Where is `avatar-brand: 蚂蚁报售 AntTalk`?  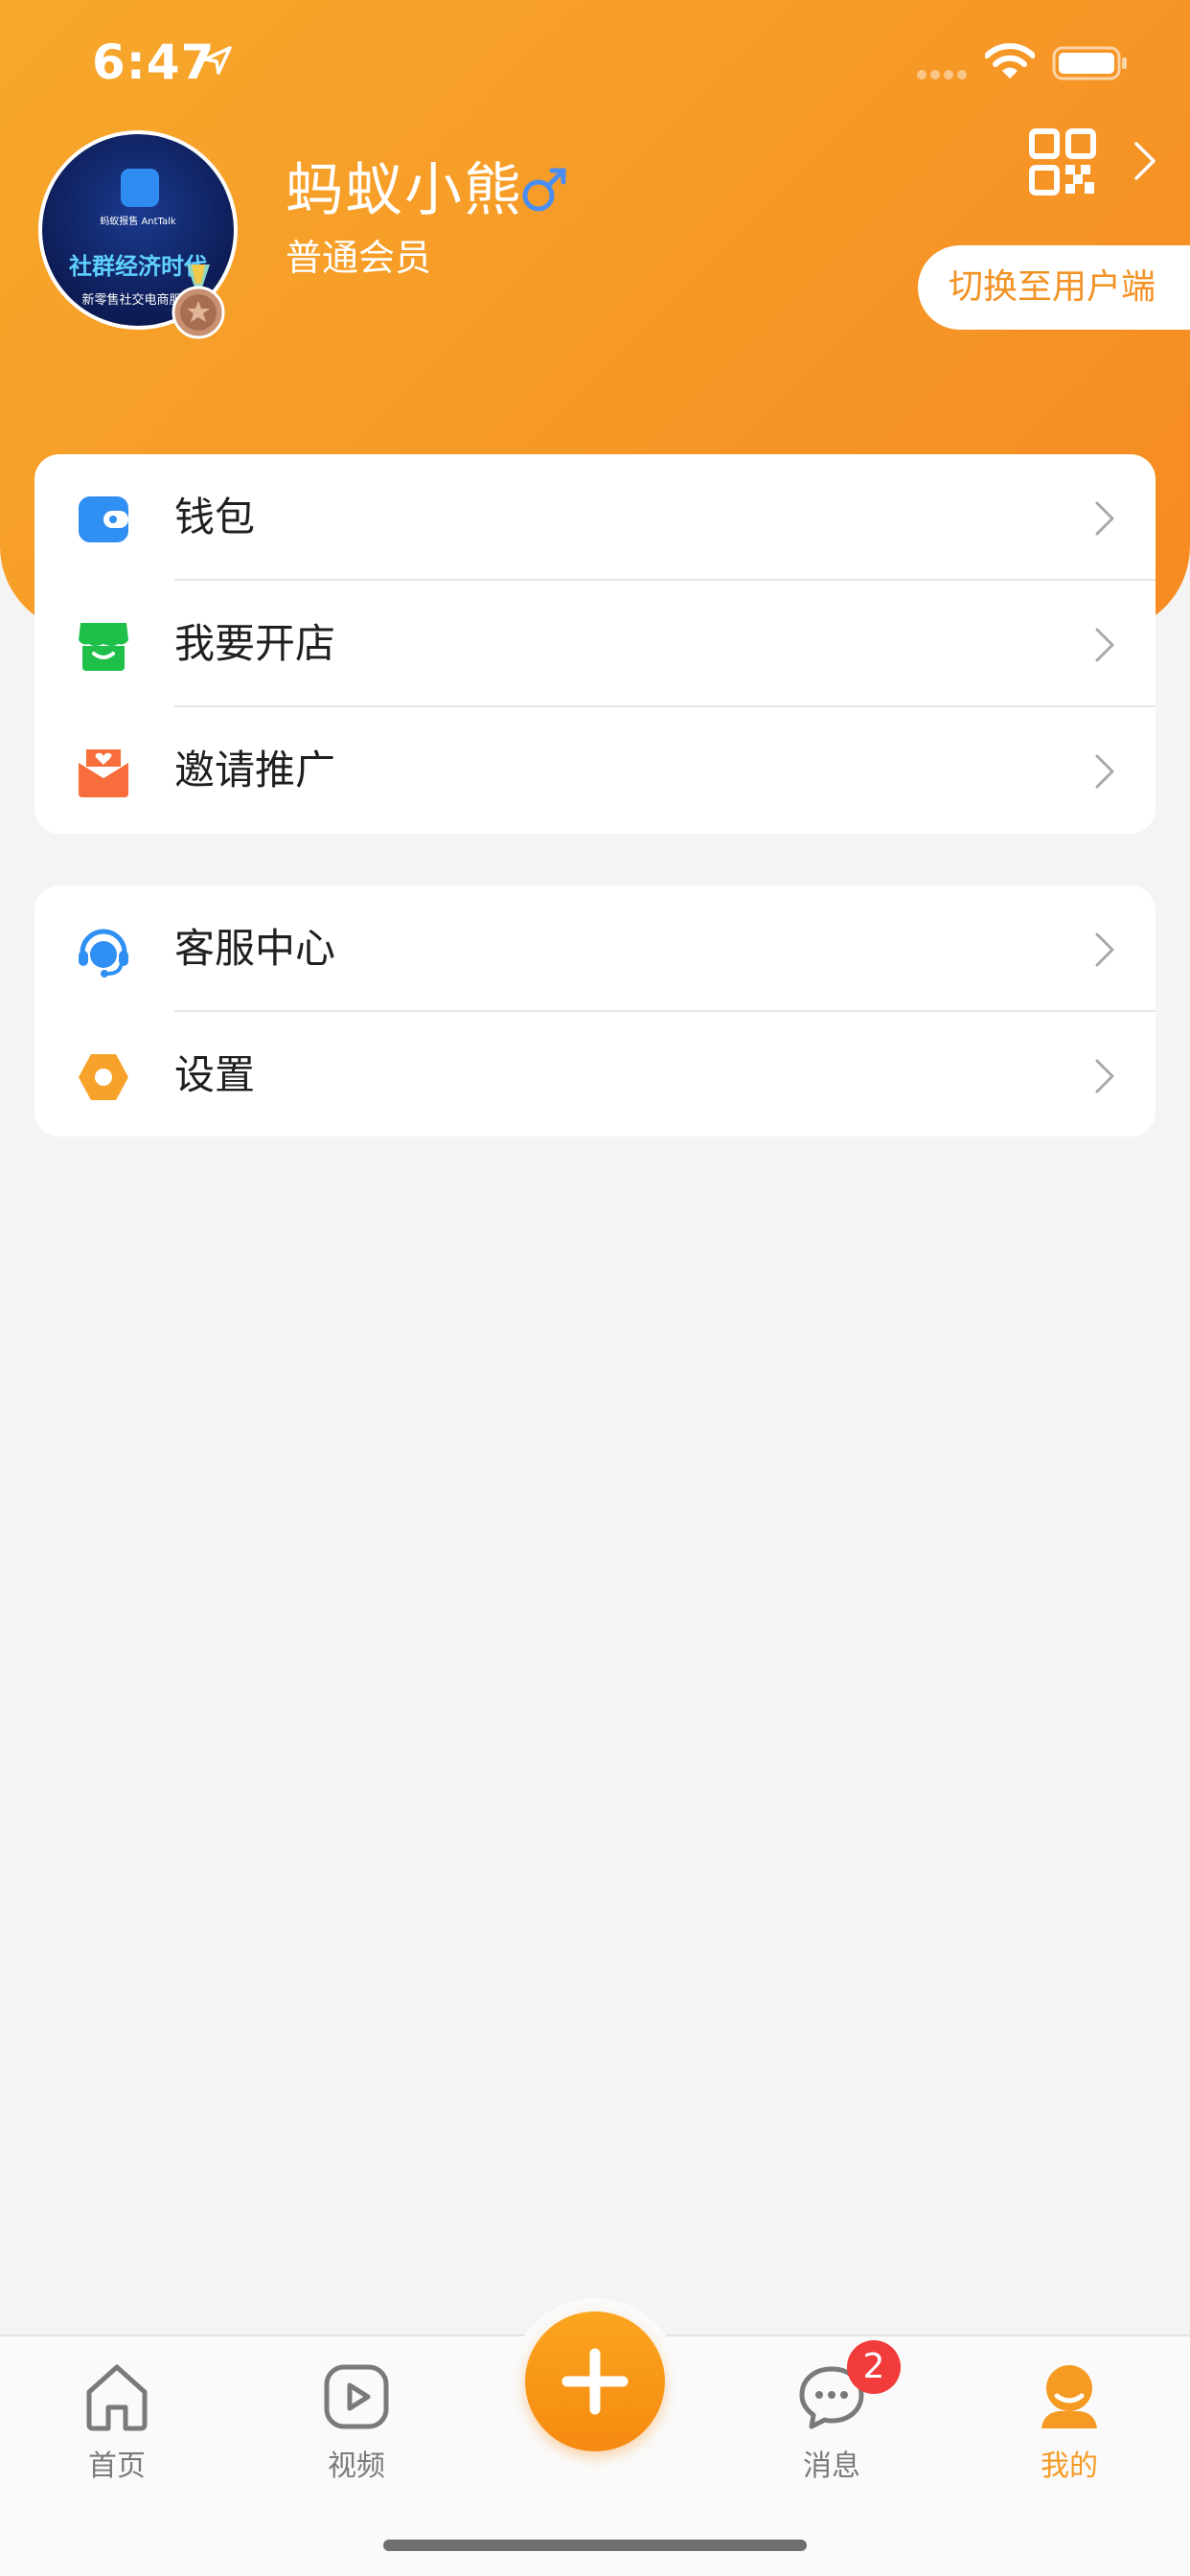 avatar-brand: 蚂蚁报售 AntTalk is located at coordinates (138, 222).